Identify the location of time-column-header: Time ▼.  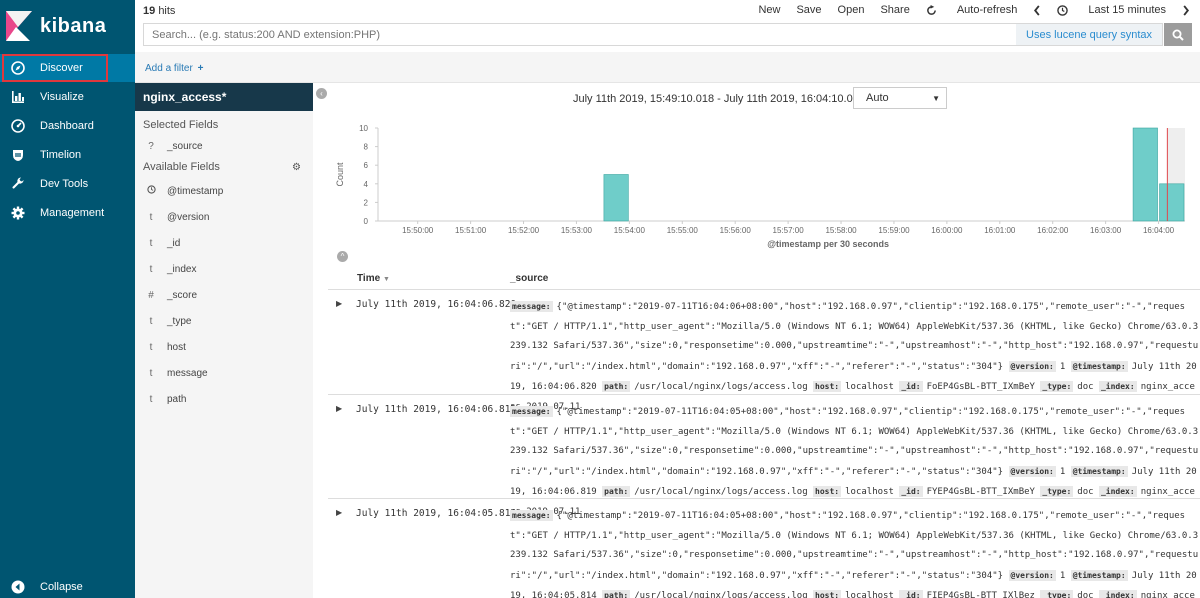
(373, 278).